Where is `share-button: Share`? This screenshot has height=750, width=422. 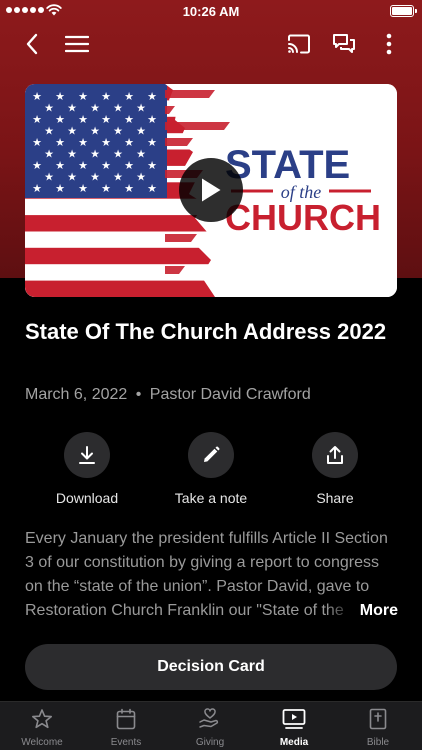
share-button: Share is located at coordinates (335, 469).